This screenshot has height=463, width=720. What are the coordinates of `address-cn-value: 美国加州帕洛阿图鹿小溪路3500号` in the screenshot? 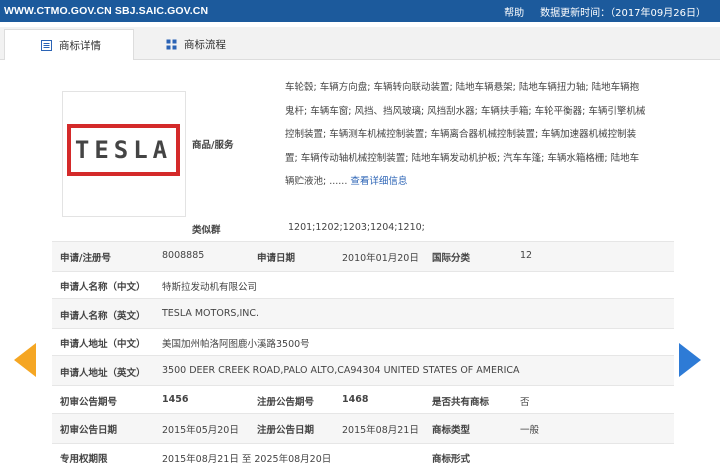 It's located at (236, 344).